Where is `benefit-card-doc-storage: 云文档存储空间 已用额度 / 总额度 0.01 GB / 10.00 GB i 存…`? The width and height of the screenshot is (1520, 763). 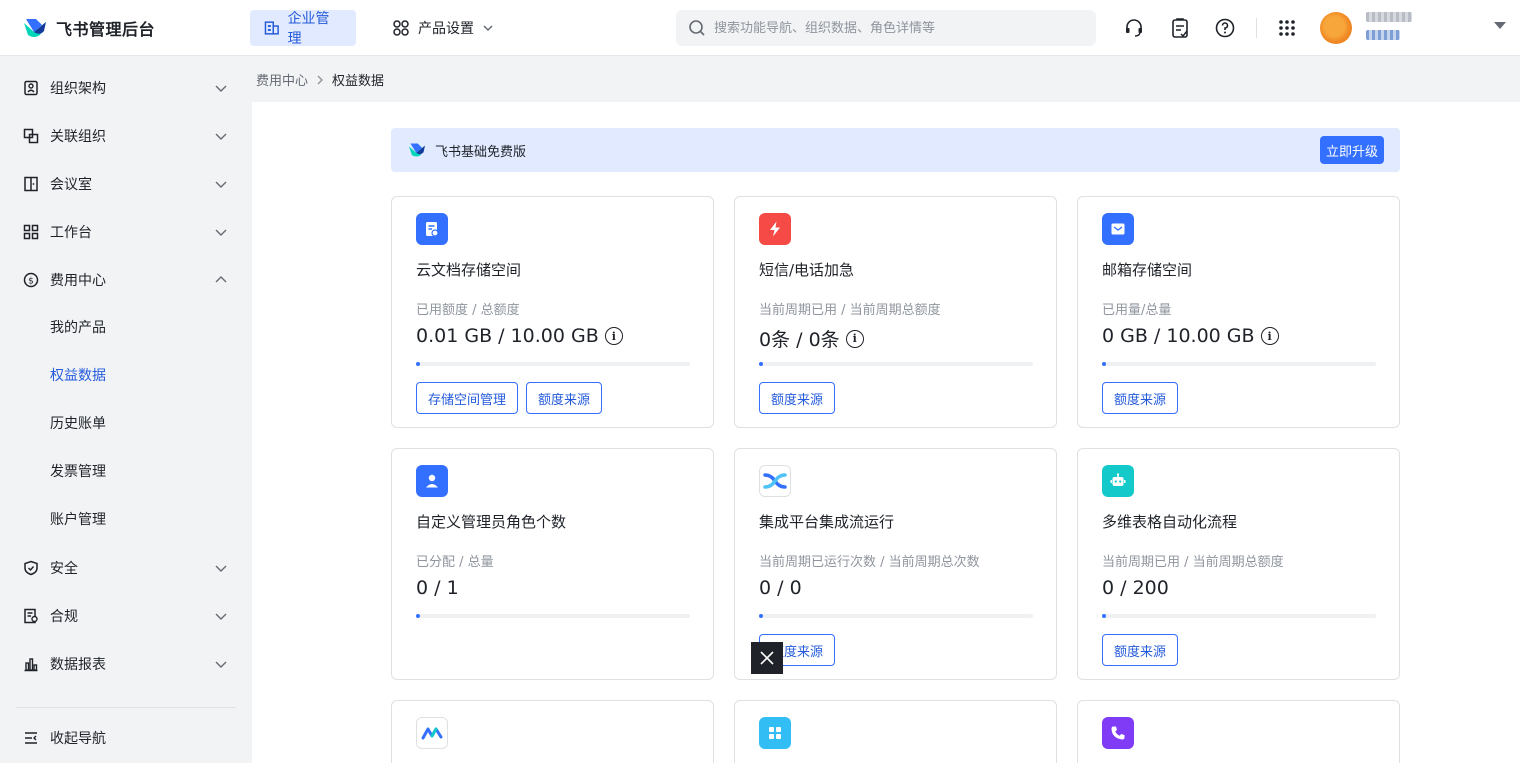
benefit-card-doc-storage: 云文档存储空间 已用额度 / 总额度 0.01 GB / 10.00 GB i 存… is located at coordinates (552, 312).